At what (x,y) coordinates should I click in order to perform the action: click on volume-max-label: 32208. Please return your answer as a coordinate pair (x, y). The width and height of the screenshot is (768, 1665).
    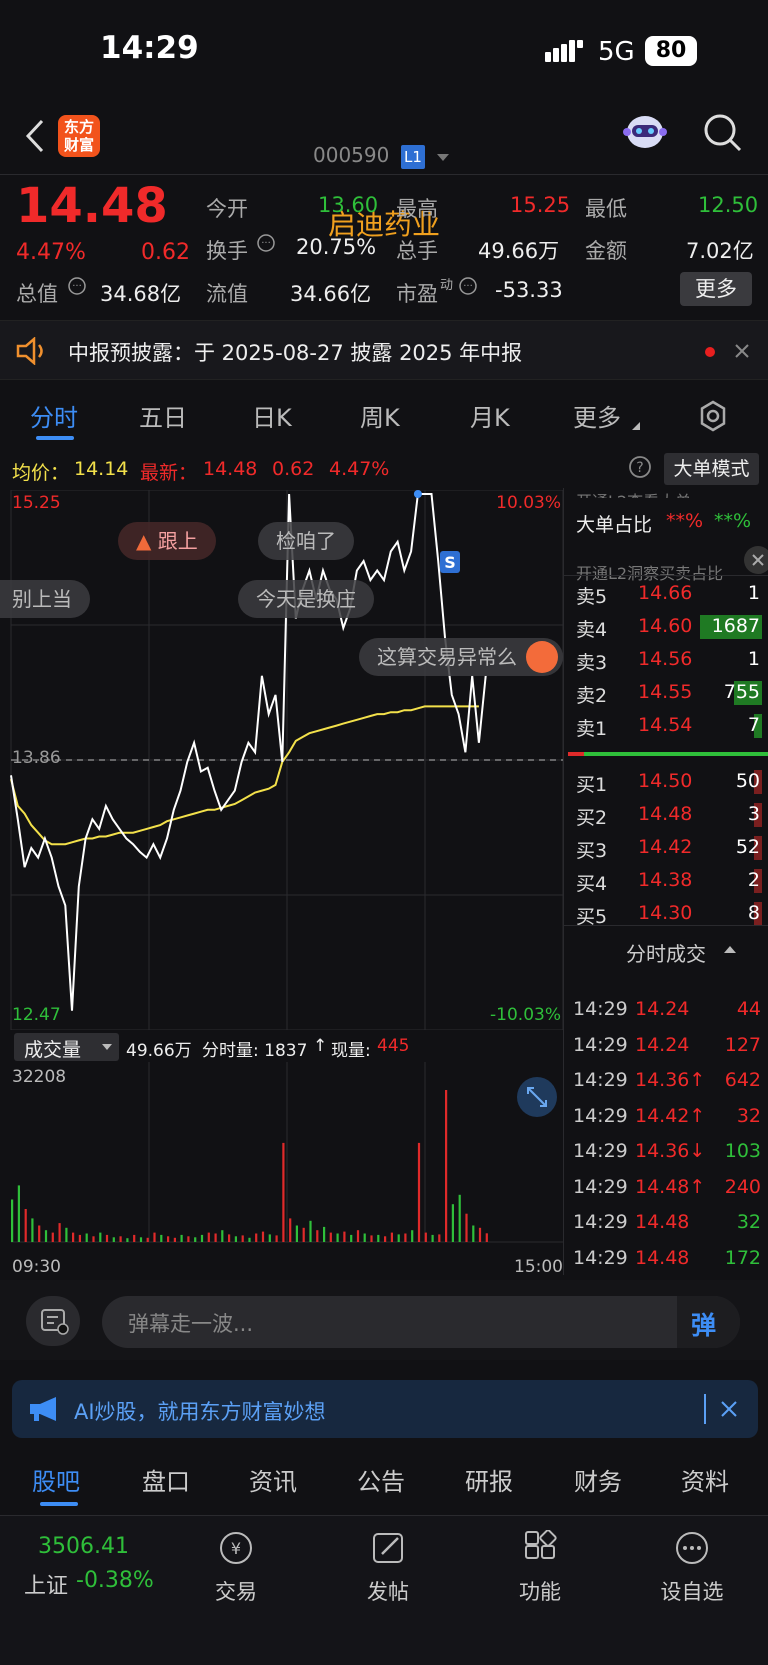
    Looking at the image, I should click on (39, 1077).